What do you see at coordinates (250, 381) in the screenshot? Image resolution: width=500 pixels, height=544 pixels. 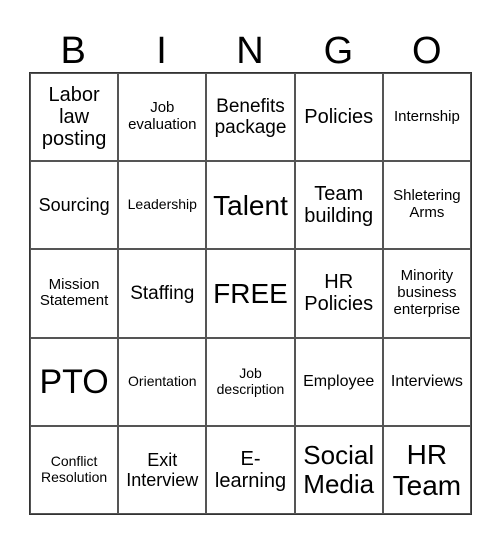 I see `bingo-cell: Job description` at bounding box center [250, 381].